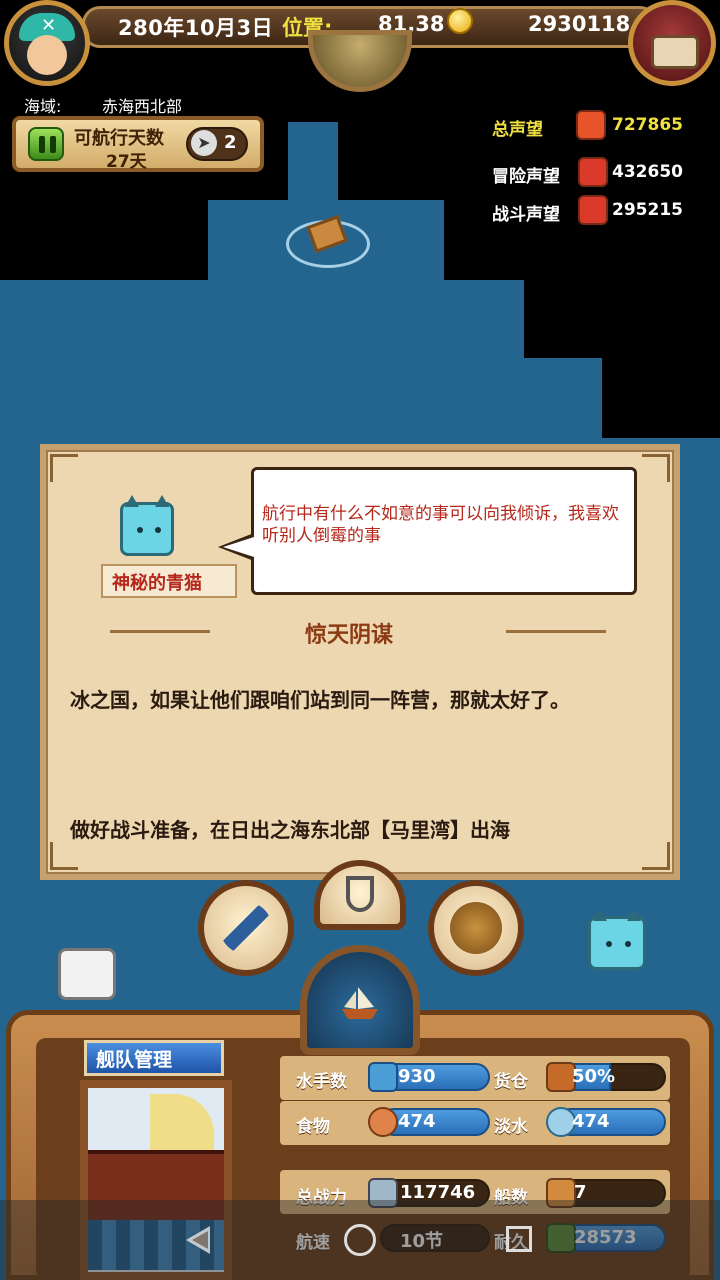 The width and height of the screenshot is (720, 1280). Describe the element at coordinates (320, 700) in the screenshot. I see `quest-description: 冰之国，如果让他们跟咱们站到同一阵营，那就太好了。` at that location.